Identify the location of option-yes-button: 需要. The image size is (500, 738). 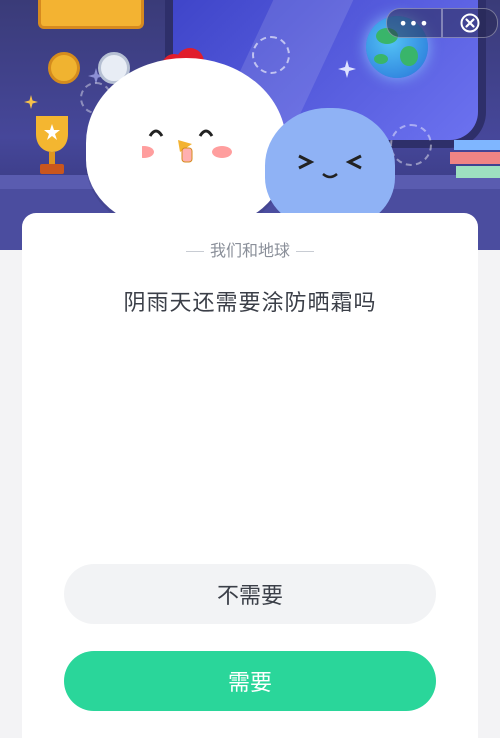
(250, 681).